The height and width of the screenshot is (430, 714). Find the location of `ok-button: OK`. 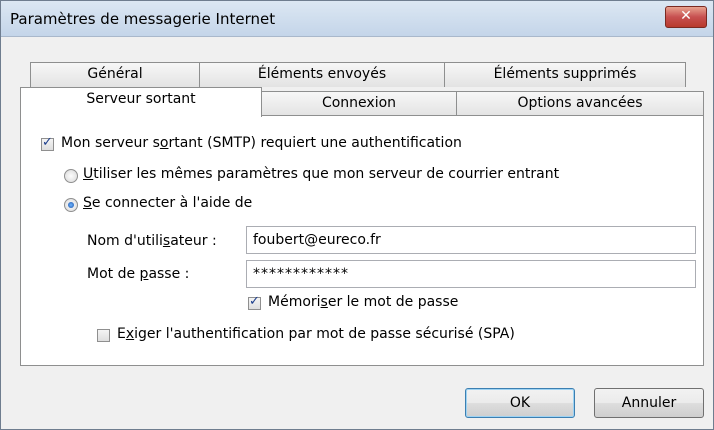

ok-button: OK is located at coordinates (520, 403).